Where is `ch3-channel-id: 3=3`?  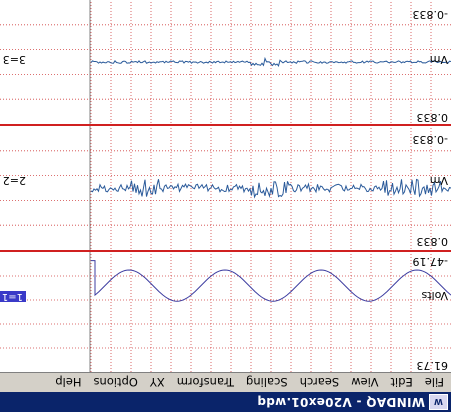
ch3-channel-id: 3=3 is located at coordinates (14, 59).